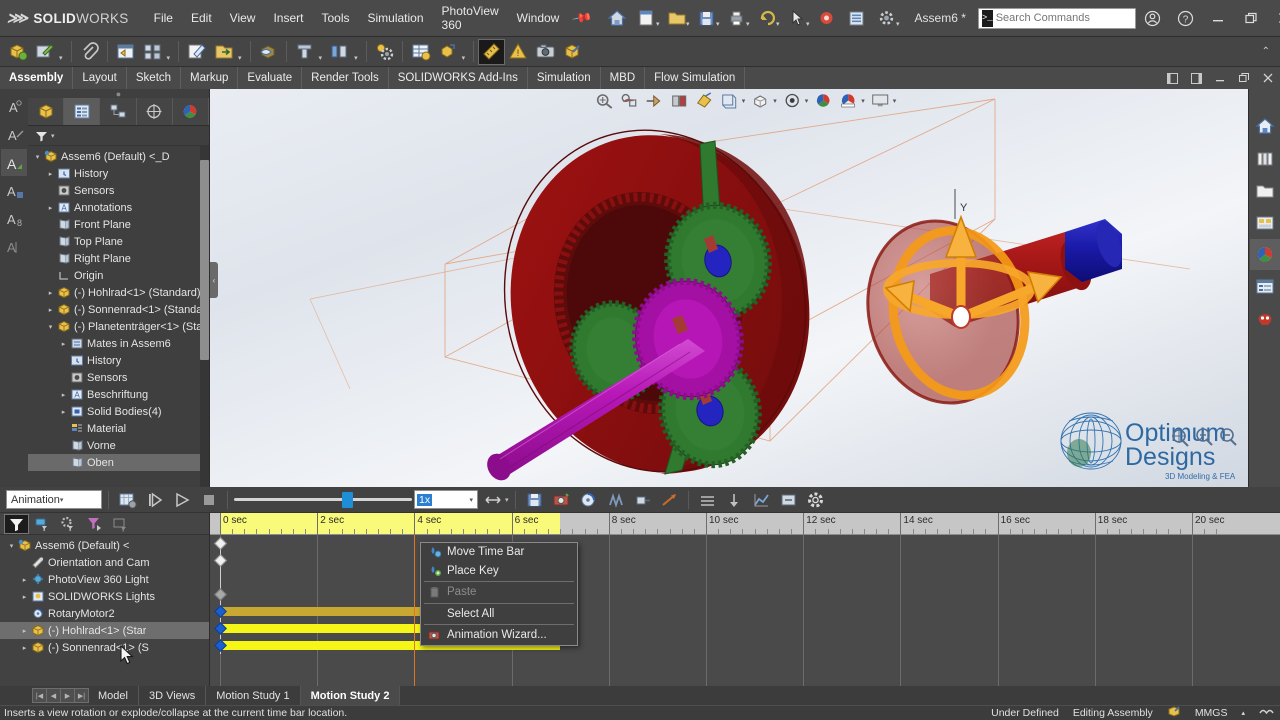 This screenshot has height=720, width=1280. What do you see at coordinates (14, 134) in the screenshot?
I see `annotation-a-arrow-icon: A` at bounding box center [14, 134].